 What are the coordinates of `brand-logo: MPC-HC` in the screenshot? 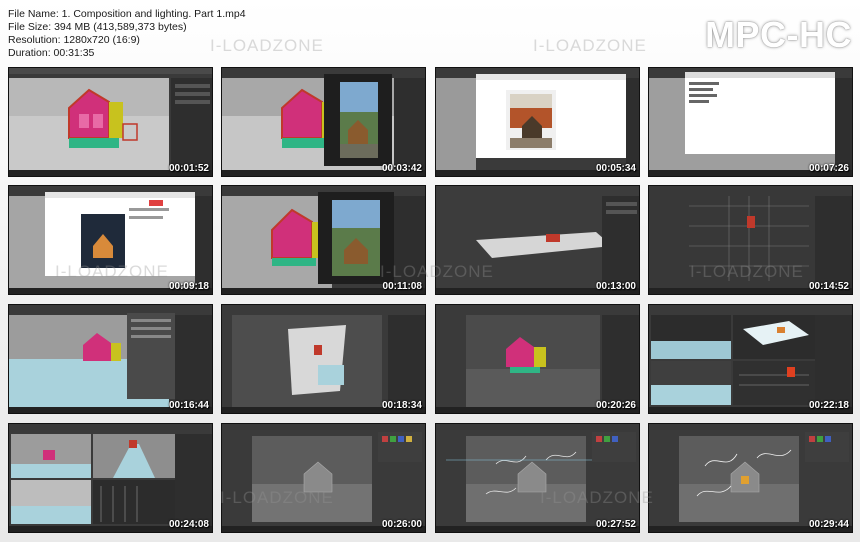 It's located at (778, 34).